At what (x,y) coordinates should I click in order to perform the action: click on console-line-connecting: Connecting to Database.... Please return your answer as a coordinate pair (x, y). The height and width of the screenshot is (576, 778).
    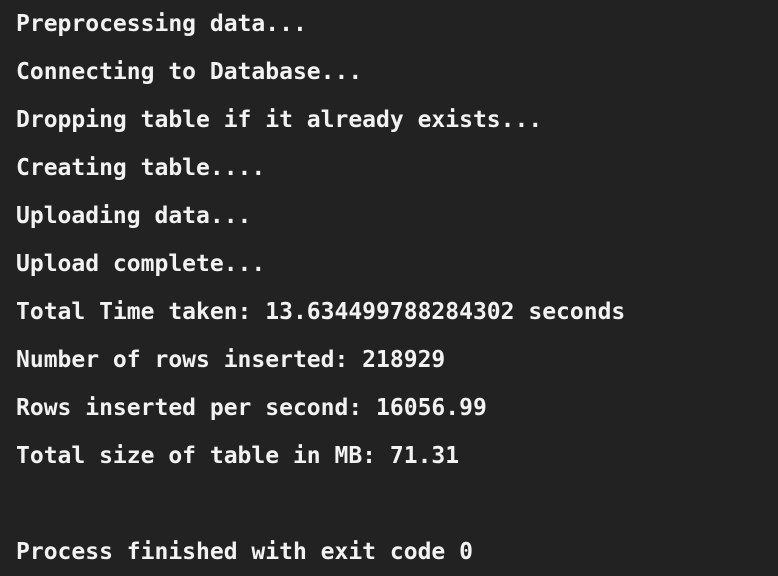
    Looking at the image, I should click on (189, 72).